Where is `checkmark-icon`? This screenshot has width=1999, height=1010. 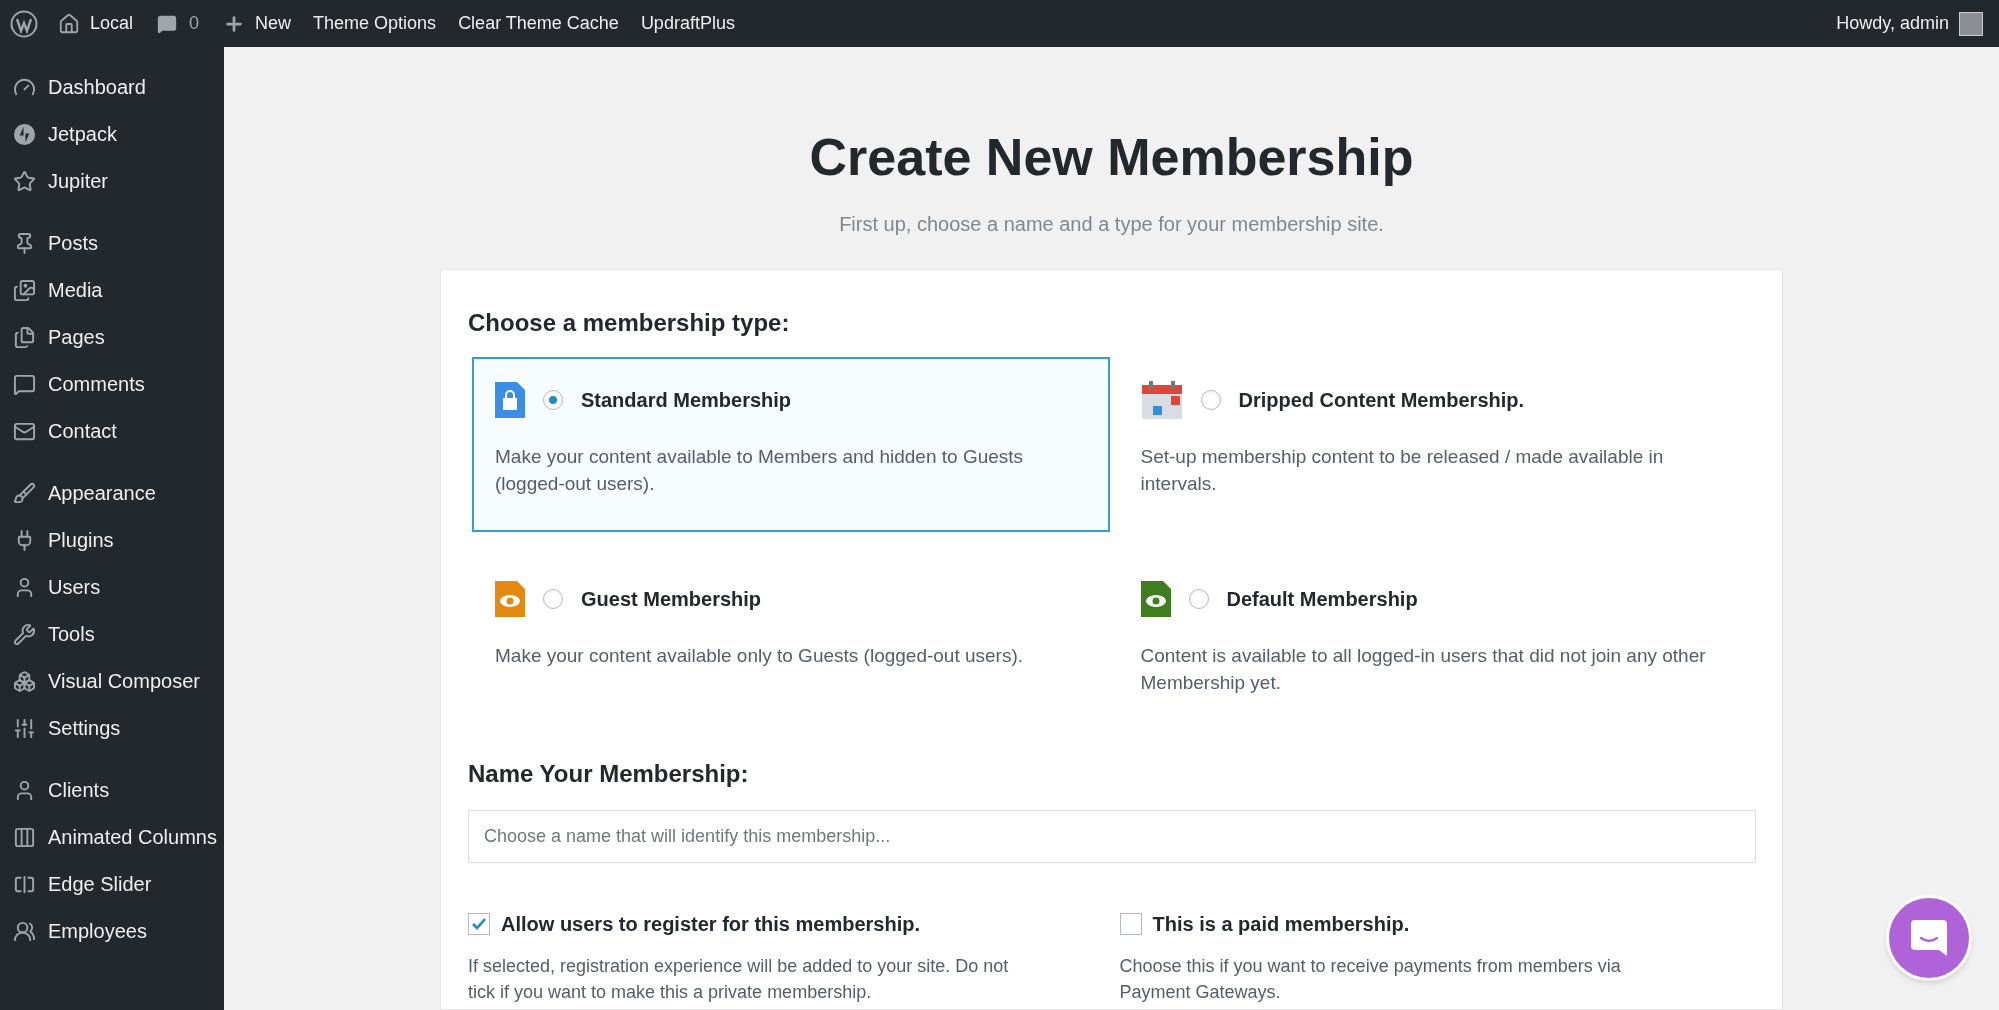
checkmark-icon is located at coordinates (479, 924).